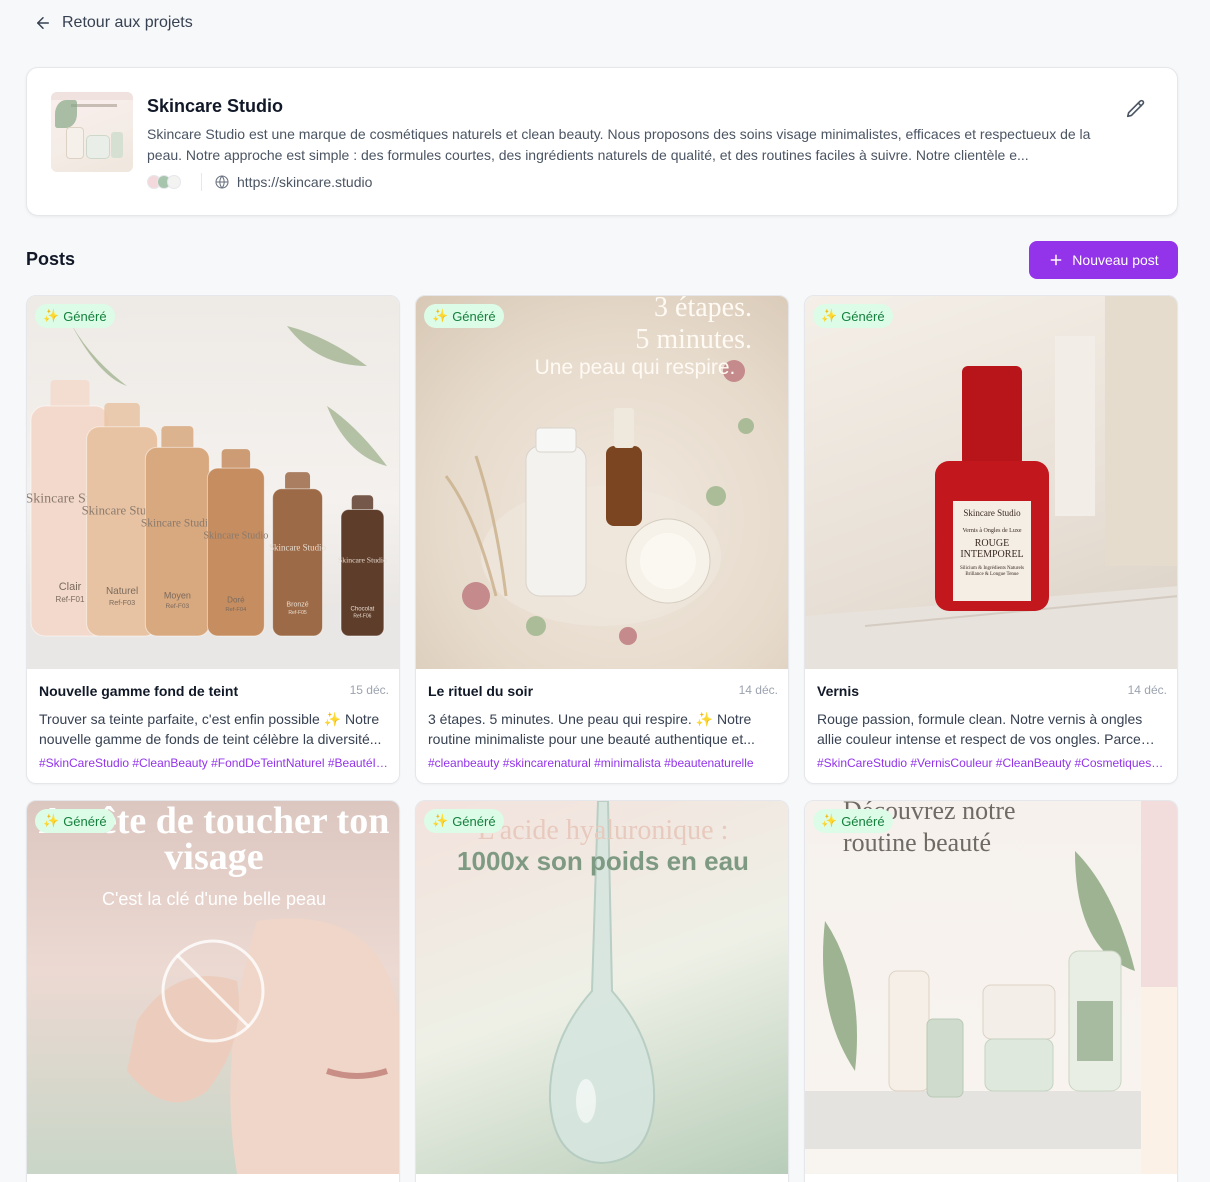 Image resolution: width=1210 pixels, height=1182 pixels. I want to click on edit-project-button, so click(1136, 109).